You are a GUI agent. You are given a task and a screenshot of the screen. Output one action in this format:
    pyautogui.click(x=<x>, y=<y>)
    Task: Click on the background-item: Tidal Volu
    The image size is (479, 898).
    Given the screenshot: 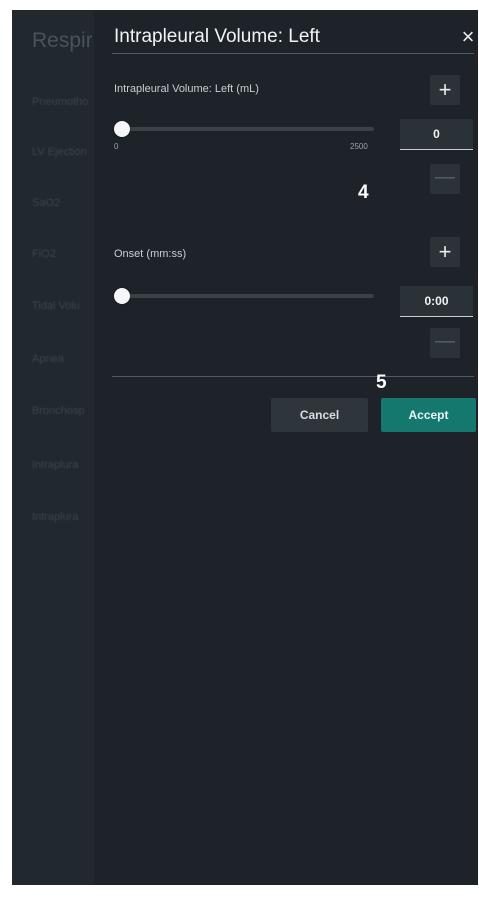 What is the action you would take?
    pyautogui.click(x=62, y=306)
    